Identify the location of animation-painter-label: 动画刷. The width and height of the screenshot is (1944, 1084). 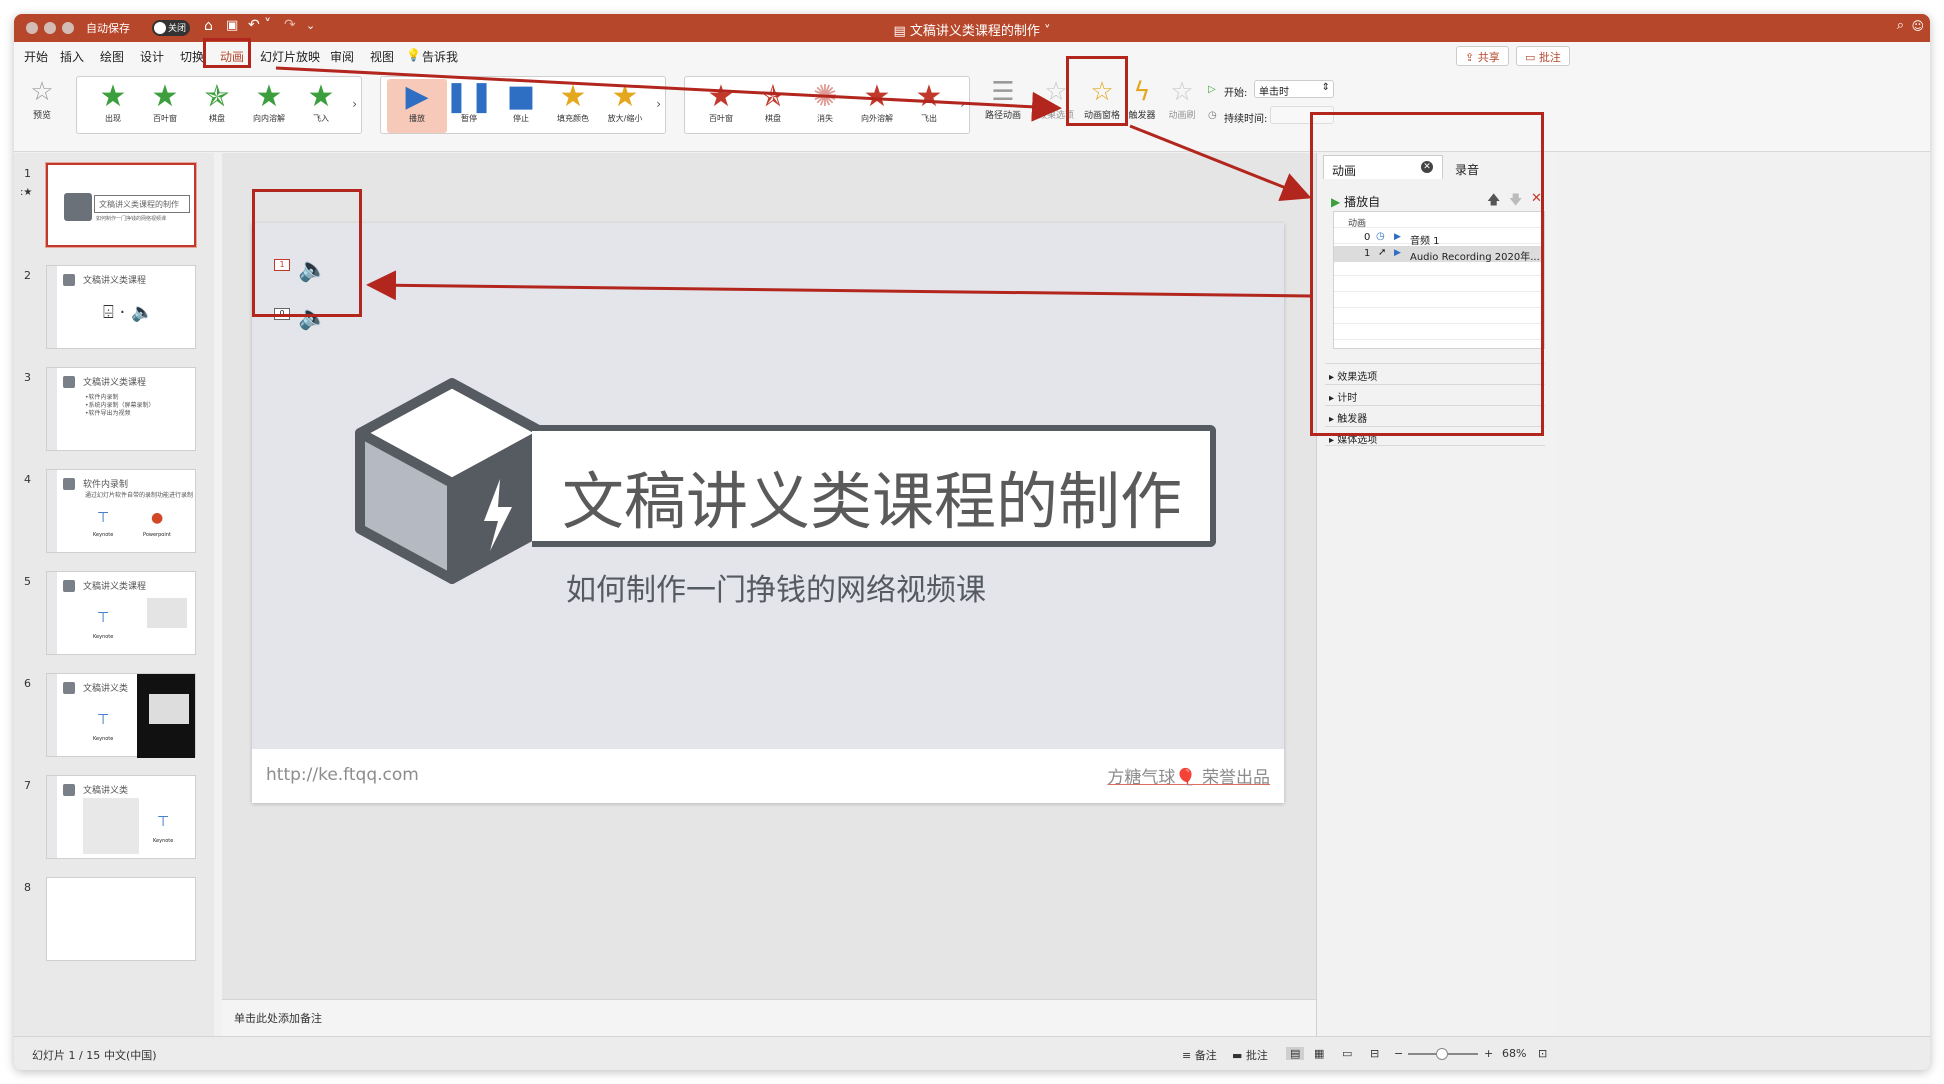
(1182, 116).